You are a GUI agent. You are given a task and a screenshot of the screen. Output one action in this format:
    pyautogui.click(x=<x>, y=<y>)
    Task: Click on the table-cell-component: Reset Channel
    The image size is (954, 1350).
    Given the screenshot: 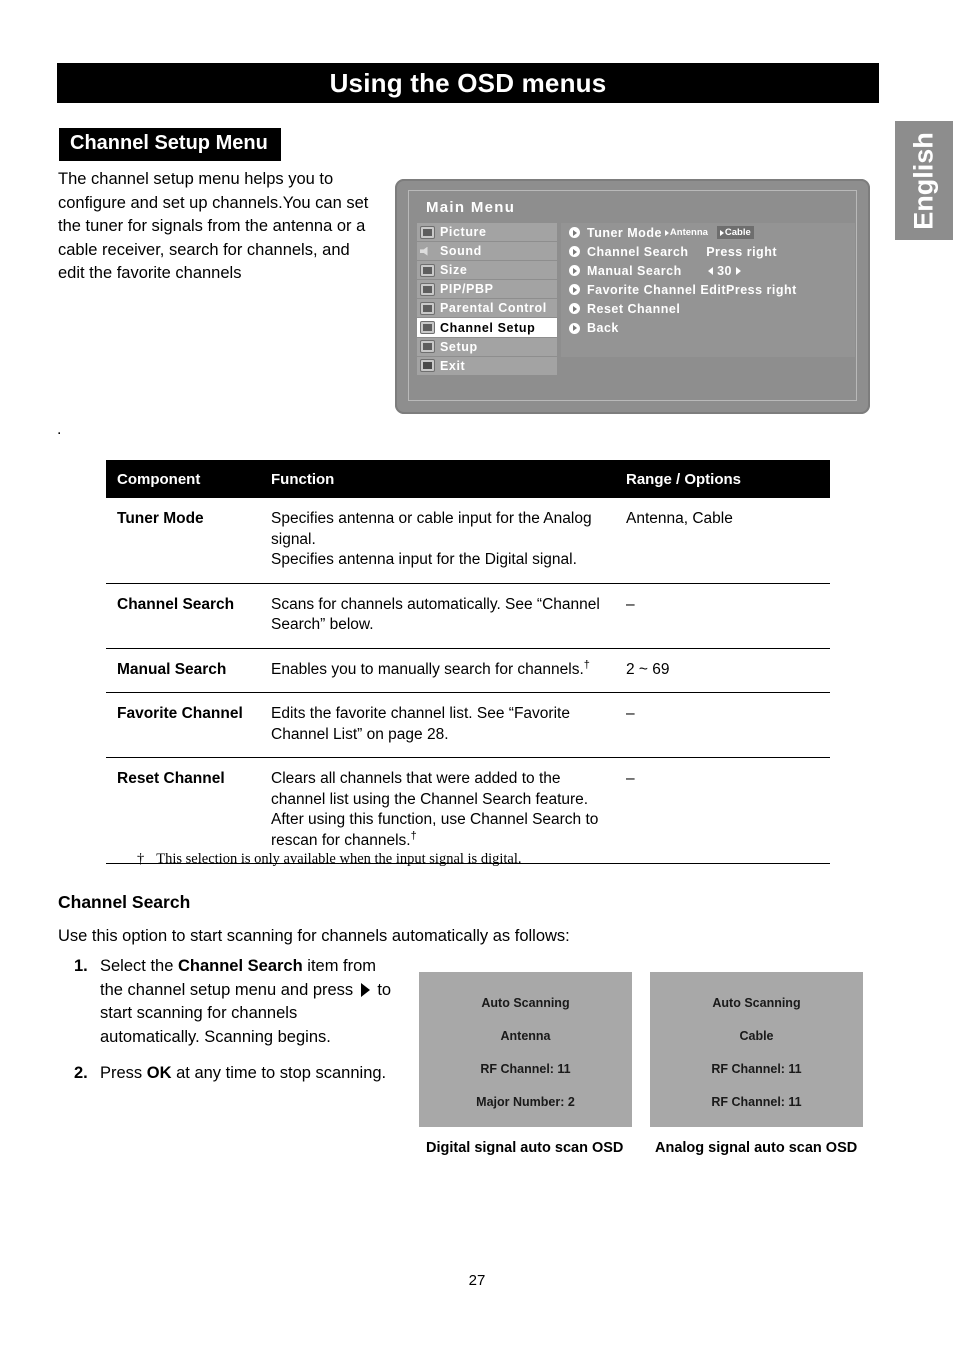 What is the action you would take?
    pyautogui.click(x=171, y=778)
    